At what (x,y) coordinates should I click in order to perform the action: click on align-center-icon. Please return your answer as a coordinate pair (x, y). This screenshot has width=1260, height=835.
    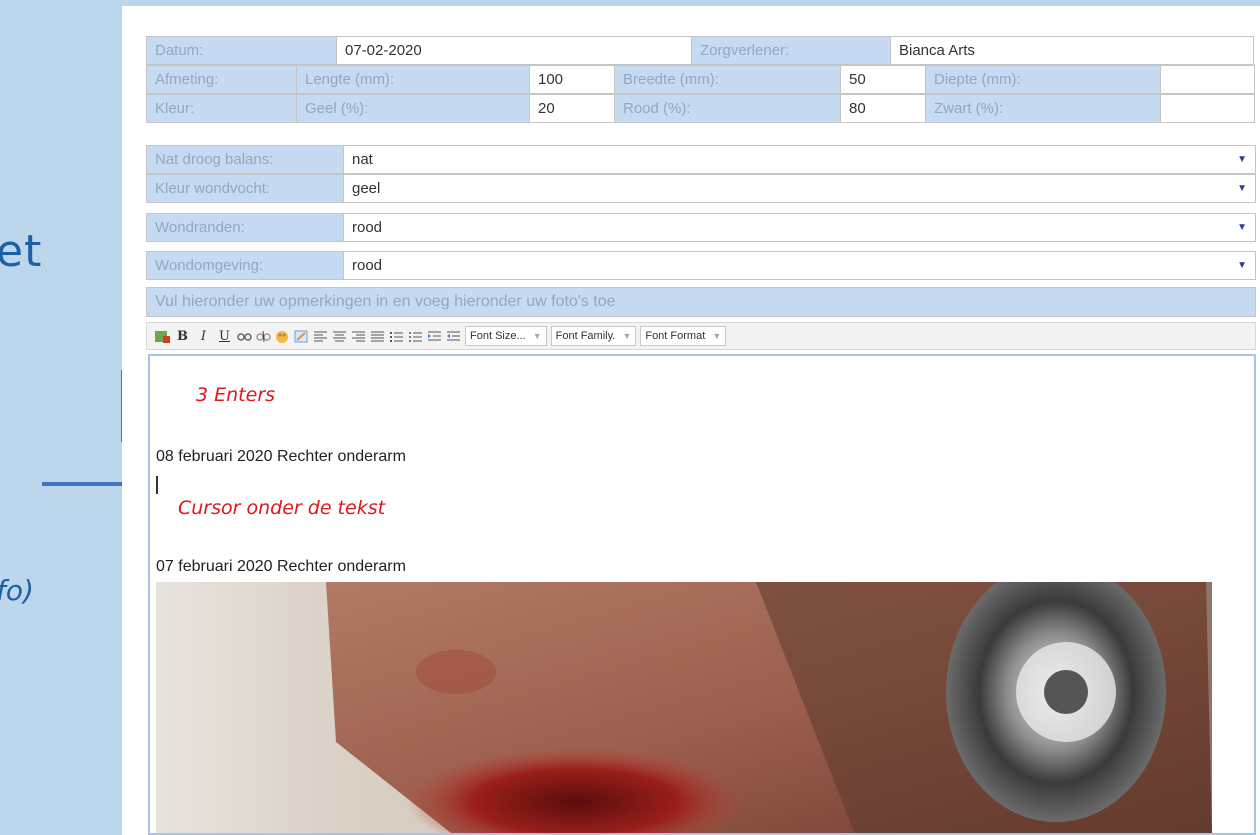
    Looking at the image, I should click on (339, 336).